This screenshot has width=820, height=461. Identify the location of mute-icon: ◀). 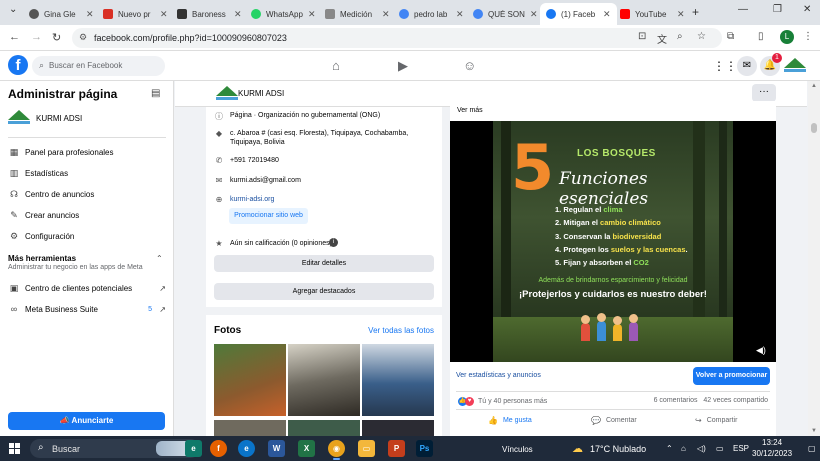
(761, 350).